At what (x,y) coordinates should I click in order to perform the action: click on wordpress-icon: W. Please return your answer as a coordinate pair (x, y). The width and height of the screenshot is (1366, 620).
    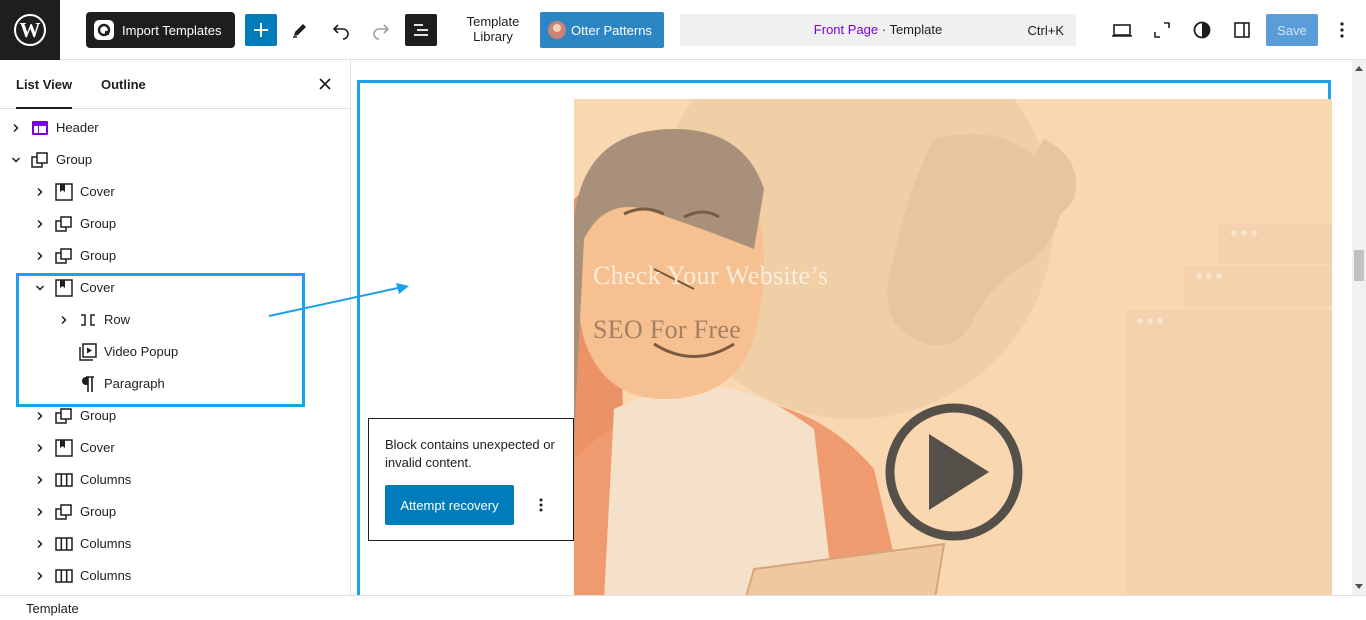
    Looking at the image, I should click on (30, 30).